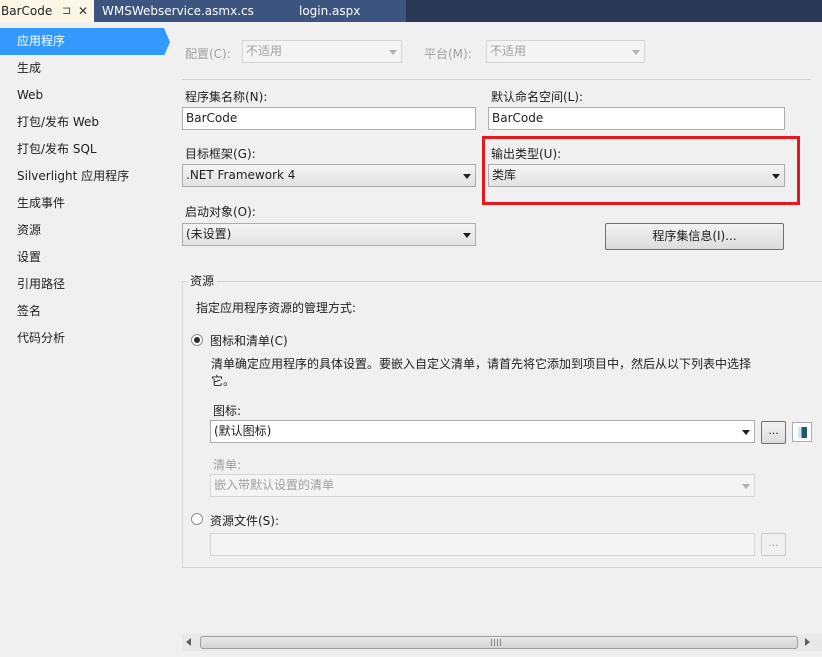 This screenshot has height=657, width=822. What do you see at coordinates (482, 485) in the screenshot?
I see `manifest-select: 嵌入带默认设置的清单` at bounding box center [482, 485].